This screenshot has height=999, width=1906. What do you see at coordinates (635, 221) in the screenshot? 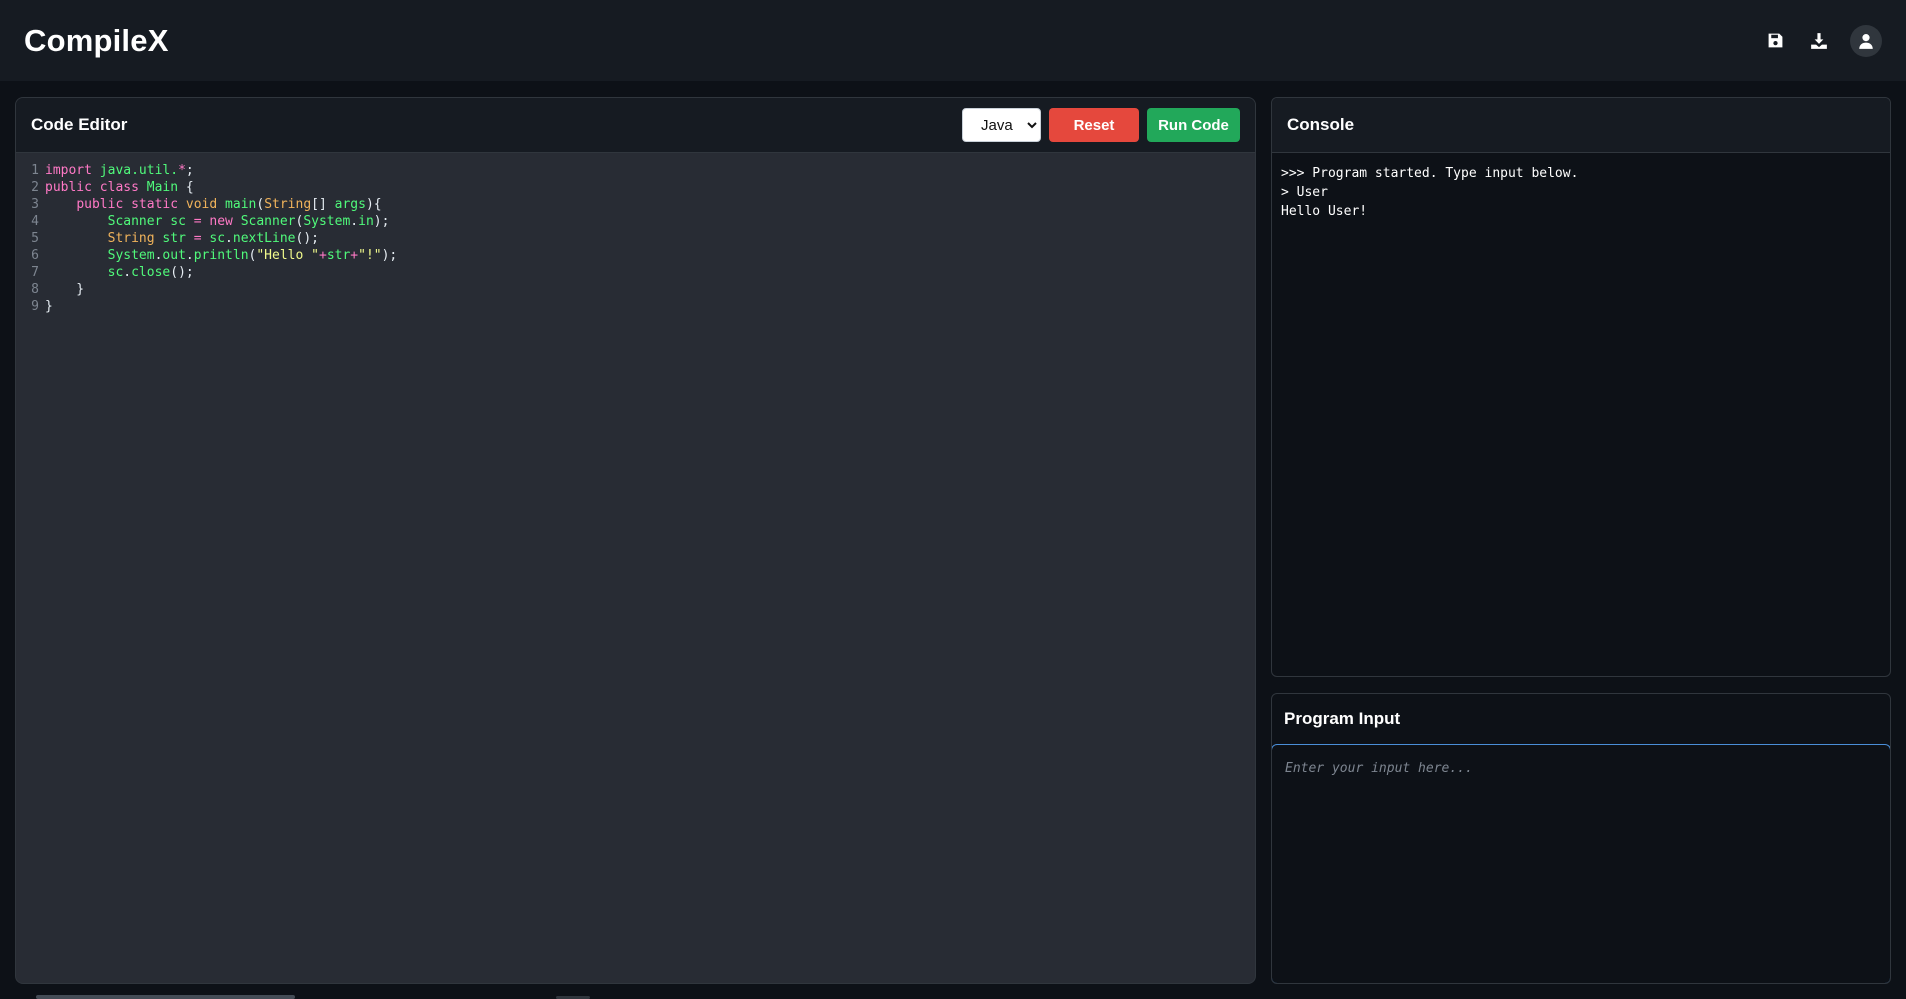
I see `code-line: 4 Scanner sc = new Scanner(System.in);` at bounding box center [635, 221].